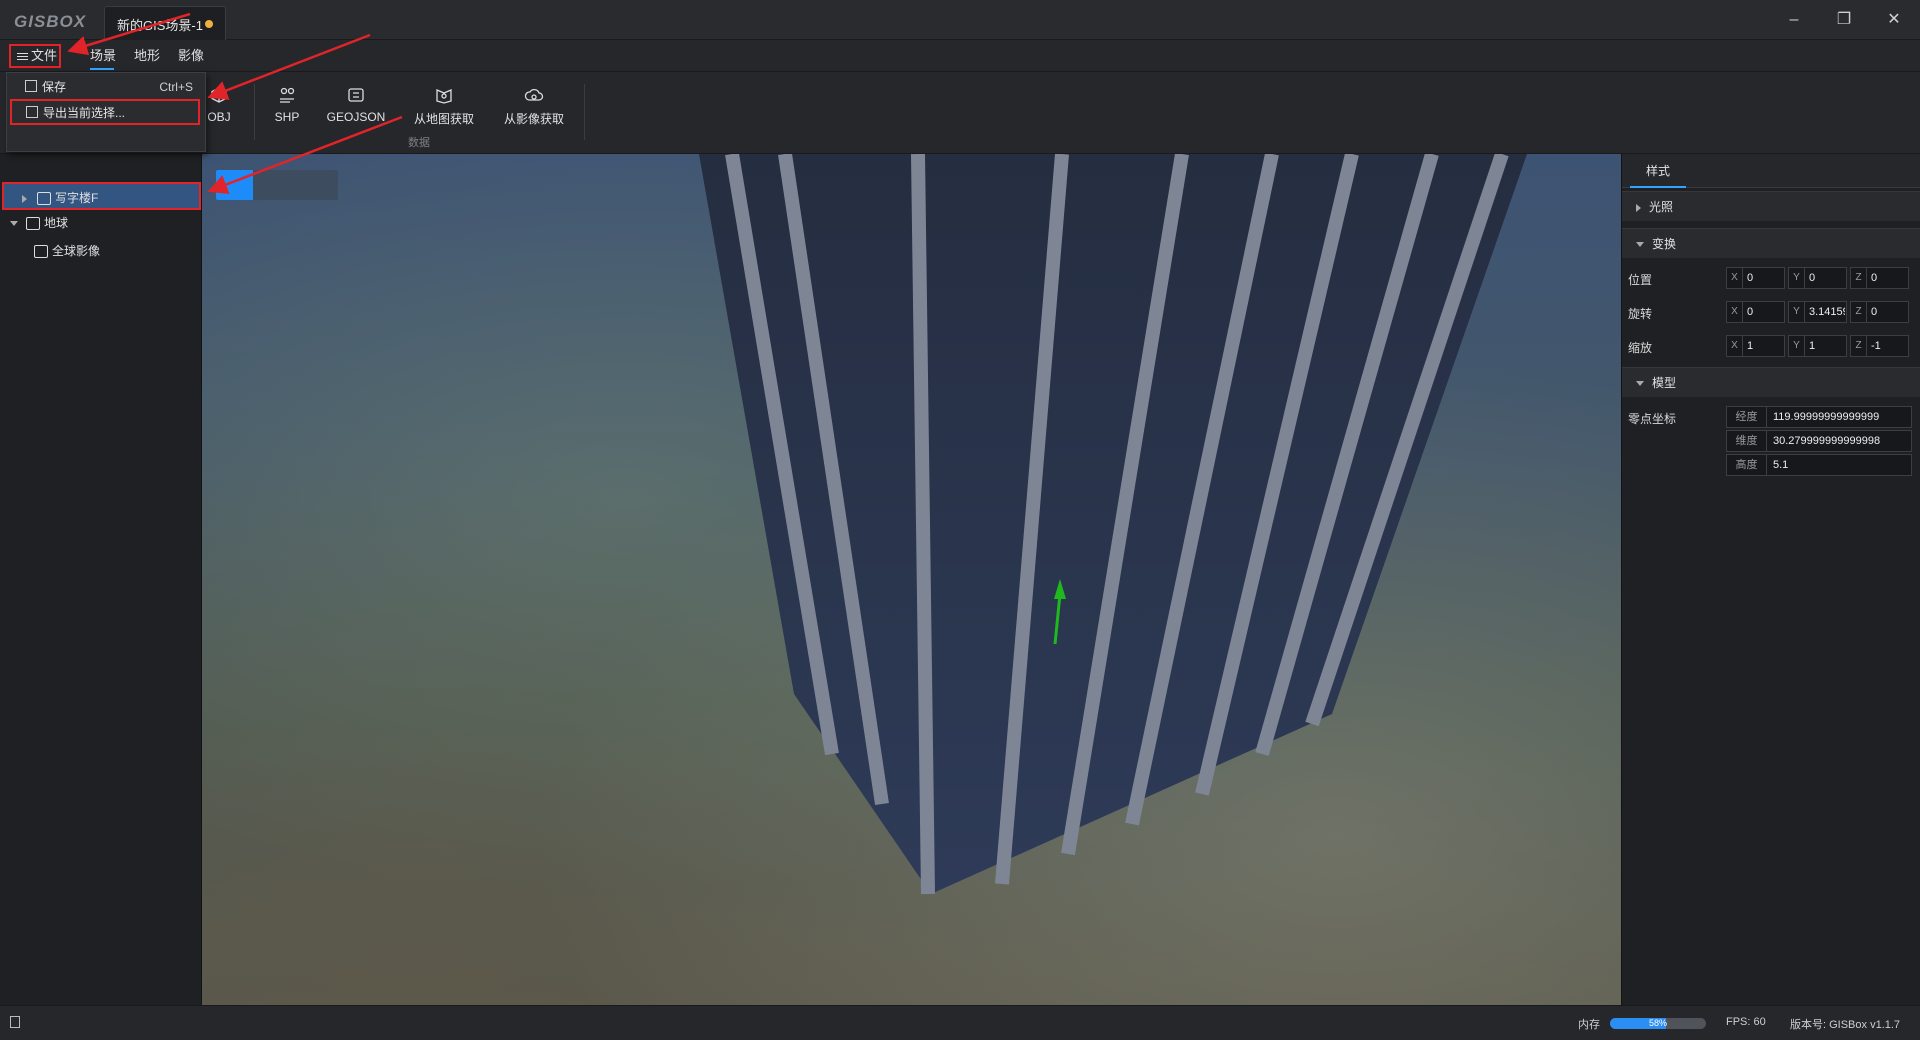 This screenshot has height=1040, width=1920. I want to click on scale-x-value: 1, so click(1750, 346).